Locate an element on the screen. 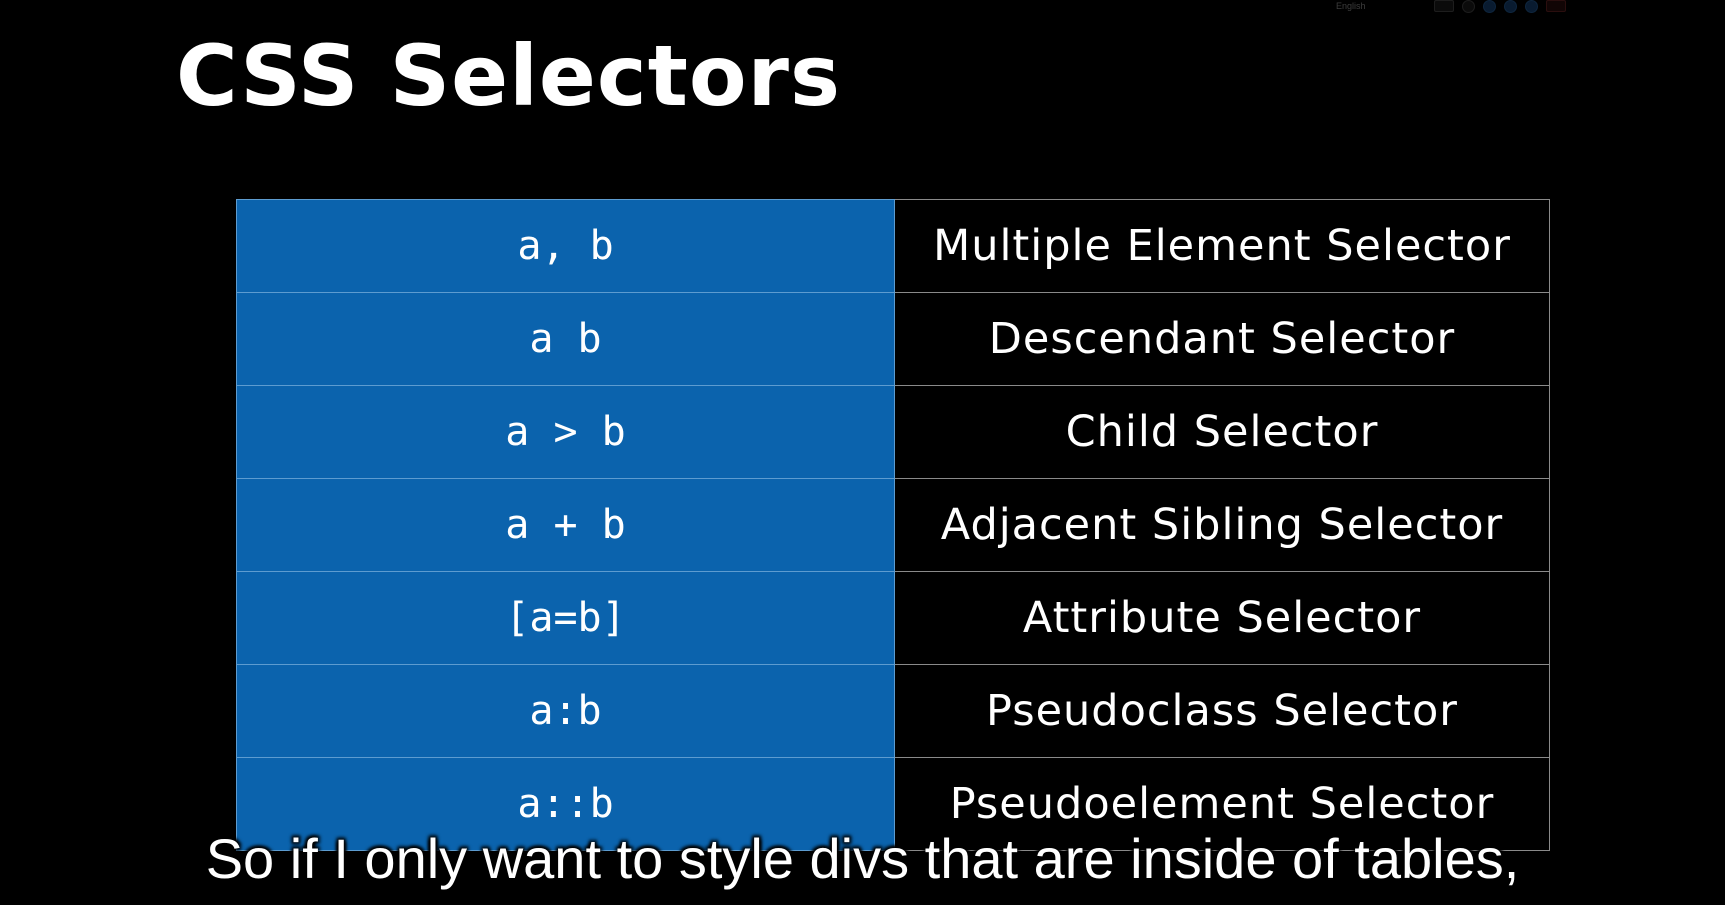 The width and height of the screenshot is (1725, 905). description-cell: Attribute Selector is located at coordinates (1222, 618).